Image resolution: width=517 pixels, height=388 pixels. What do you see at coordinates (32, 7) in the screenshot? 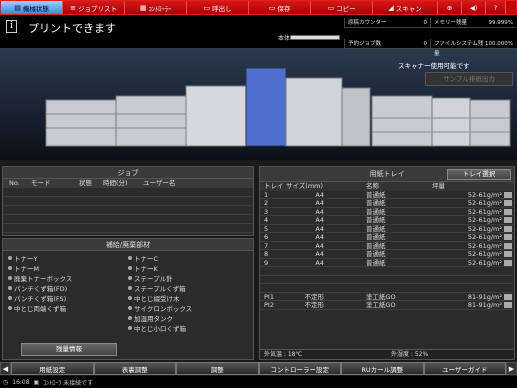
I see `tab-machine-status: ▤ 機械状態` at bounding box center [32, 7].